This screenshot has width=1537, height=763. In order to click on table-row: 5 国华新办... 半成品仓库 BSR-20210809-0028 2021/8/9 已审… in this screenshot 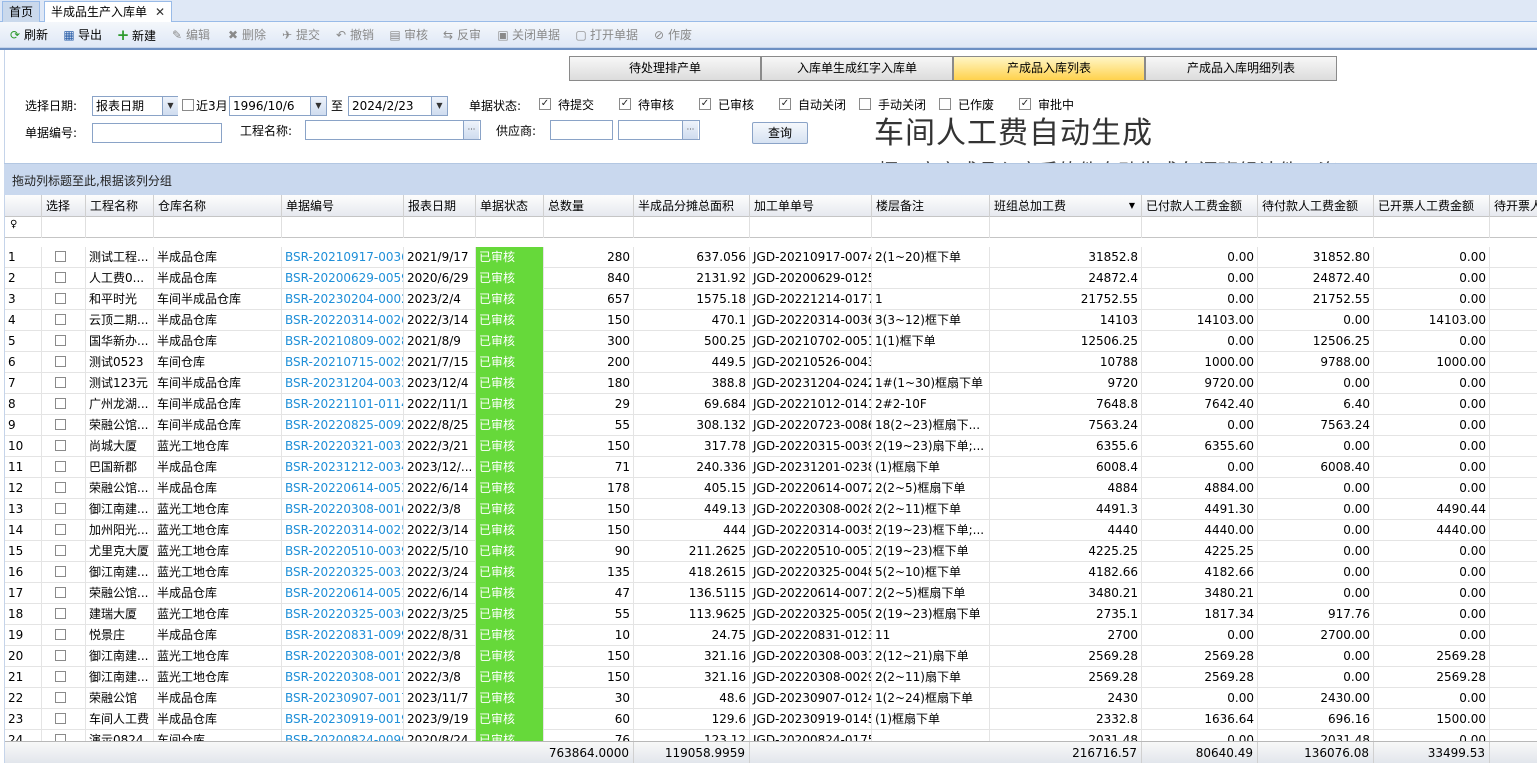, I will do `click(771, 341)`.